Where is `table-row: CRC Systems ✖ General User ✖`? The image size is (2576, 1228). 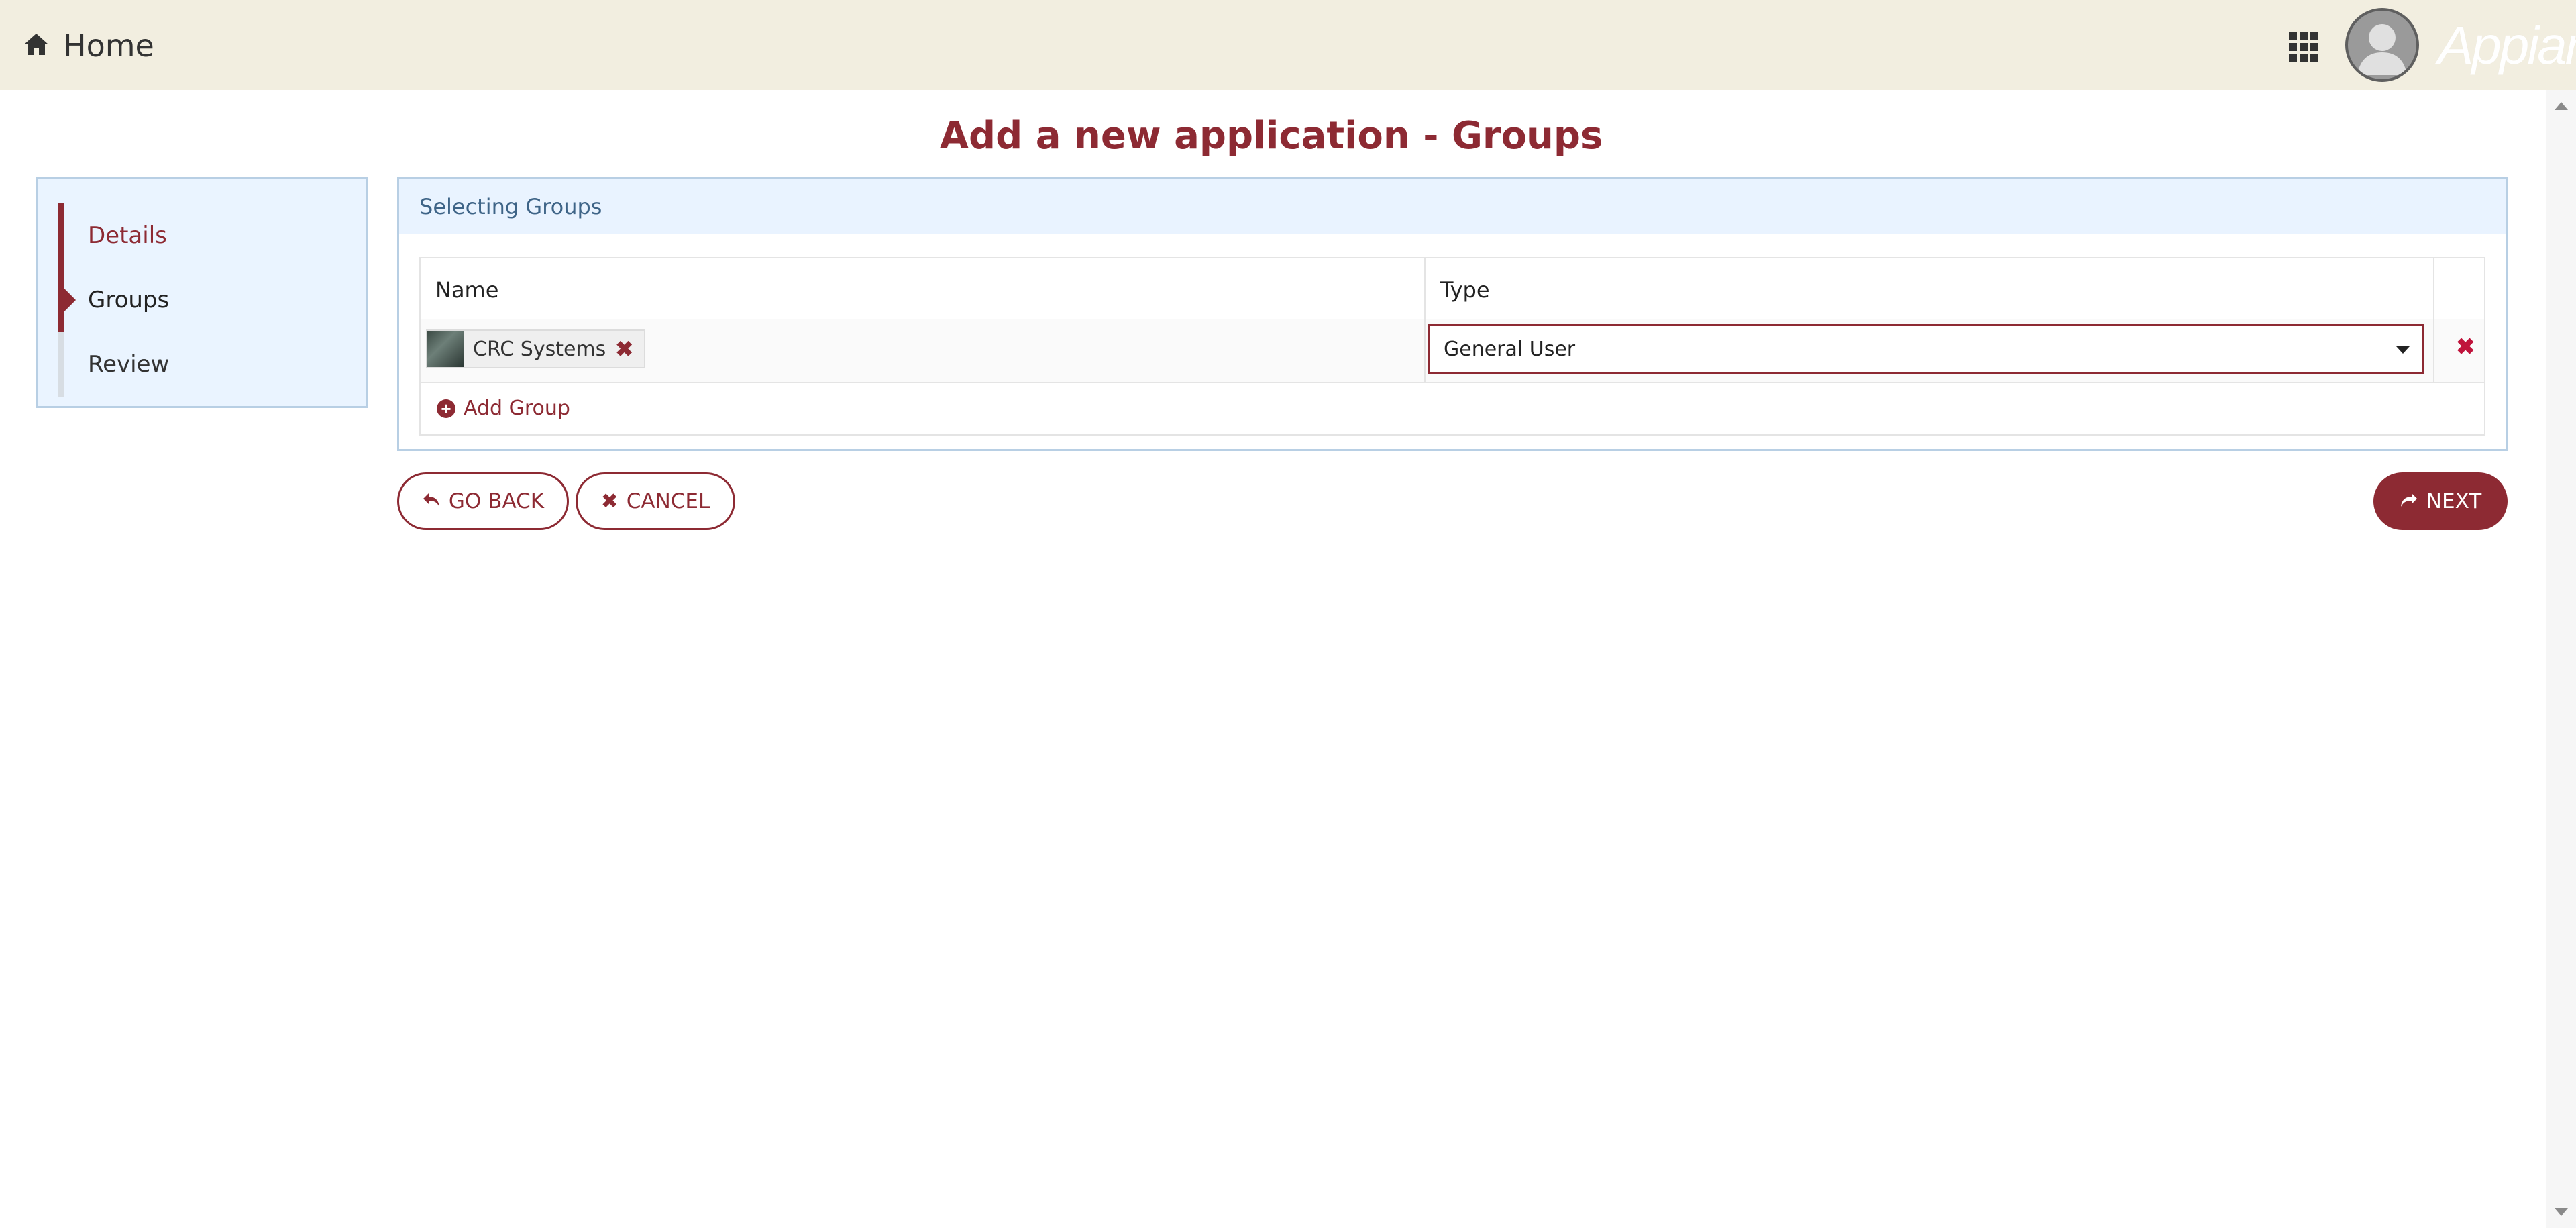
table-row: CRC Systems ✖ General User ✖ is located at coordinates (1452, 351).